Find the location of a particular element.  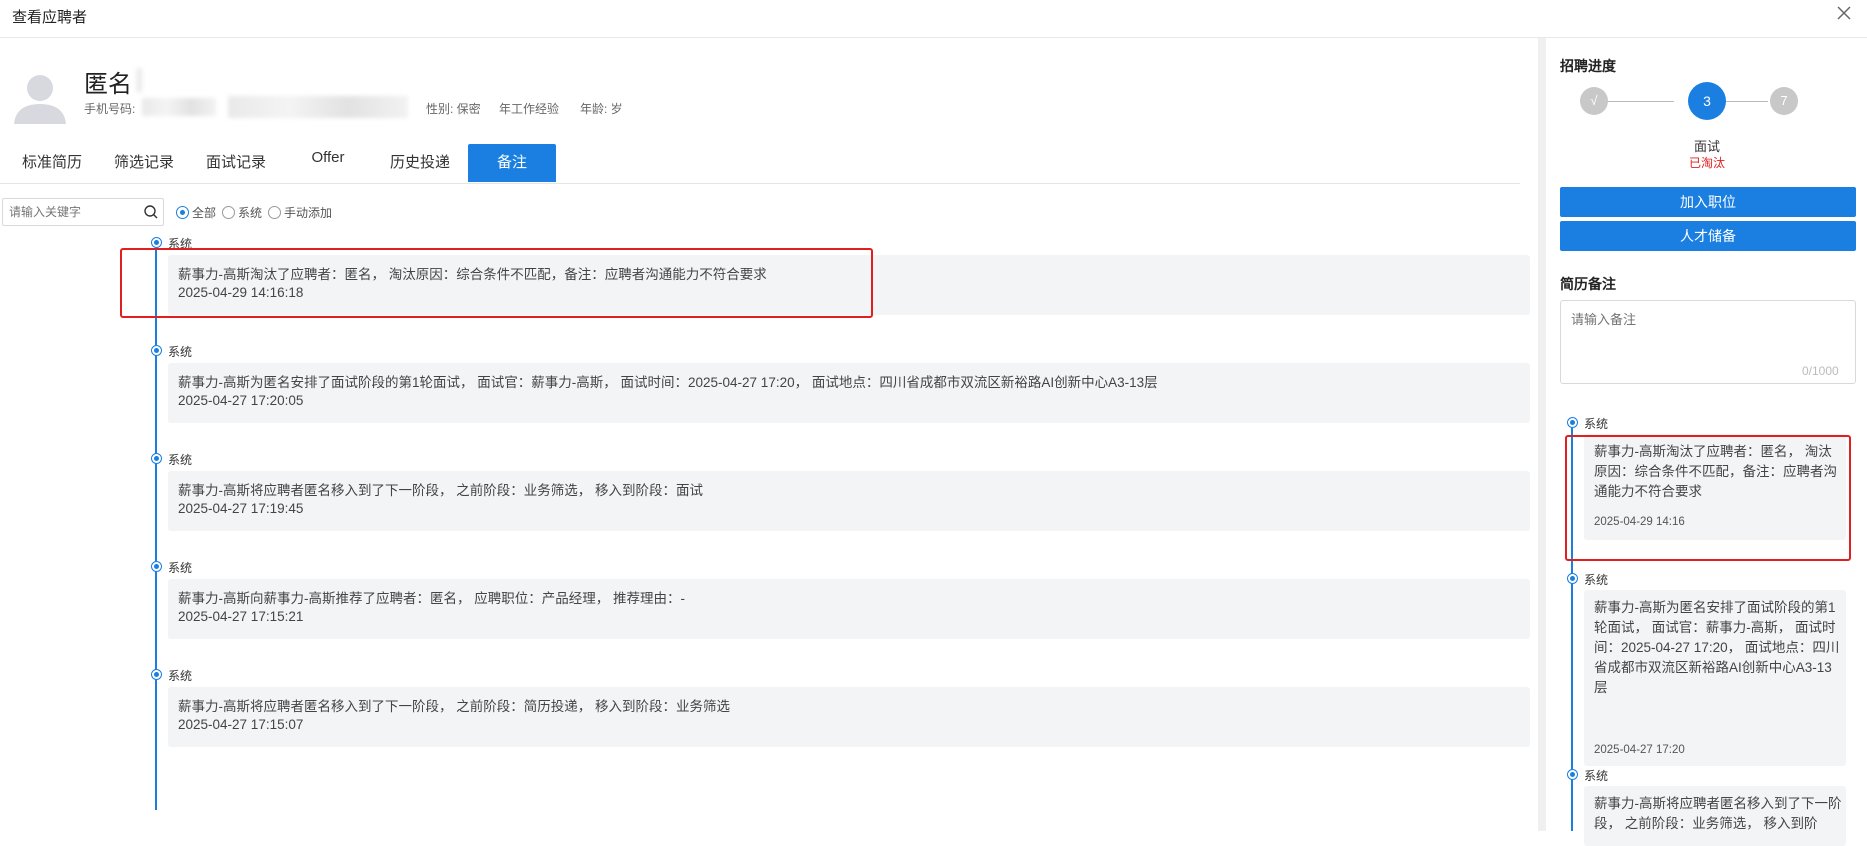

filter-manual: 手动添加 is located at coordinates (300, 212).